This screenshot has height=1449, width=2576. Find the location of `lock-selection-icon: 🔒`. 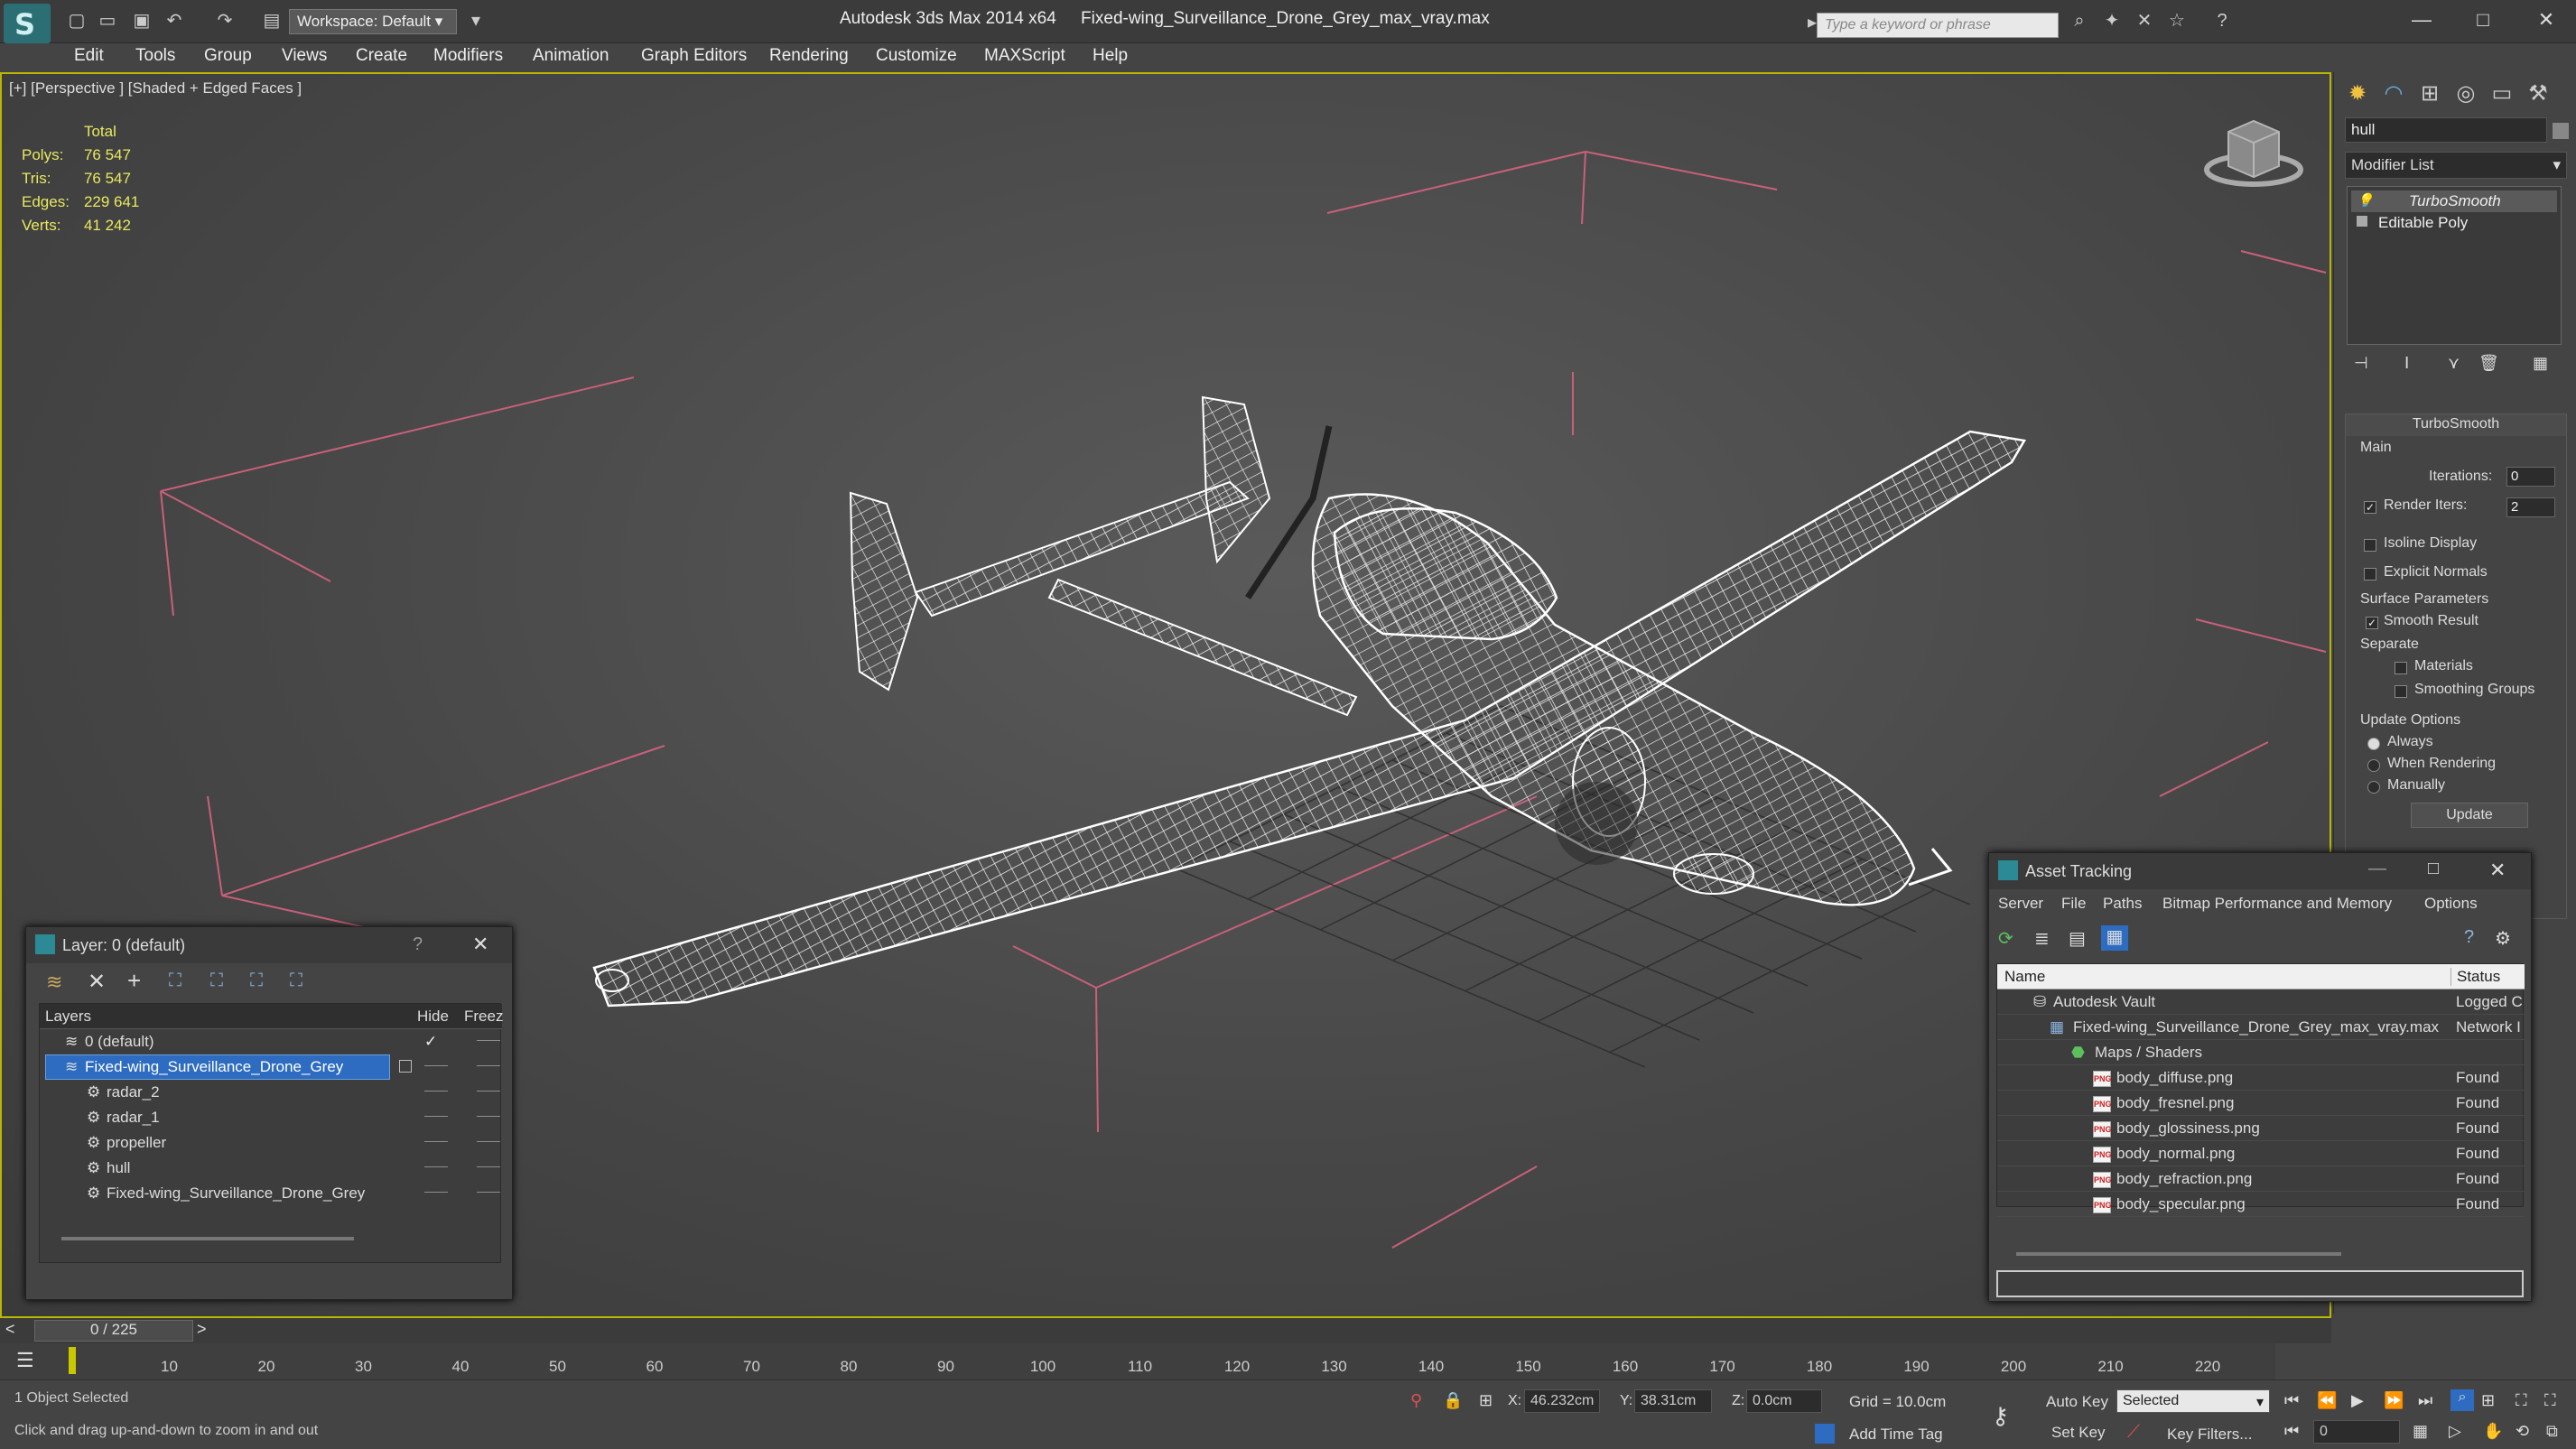

lock-selection-icon: 🔒 is located at coordinates (1453, 1400).